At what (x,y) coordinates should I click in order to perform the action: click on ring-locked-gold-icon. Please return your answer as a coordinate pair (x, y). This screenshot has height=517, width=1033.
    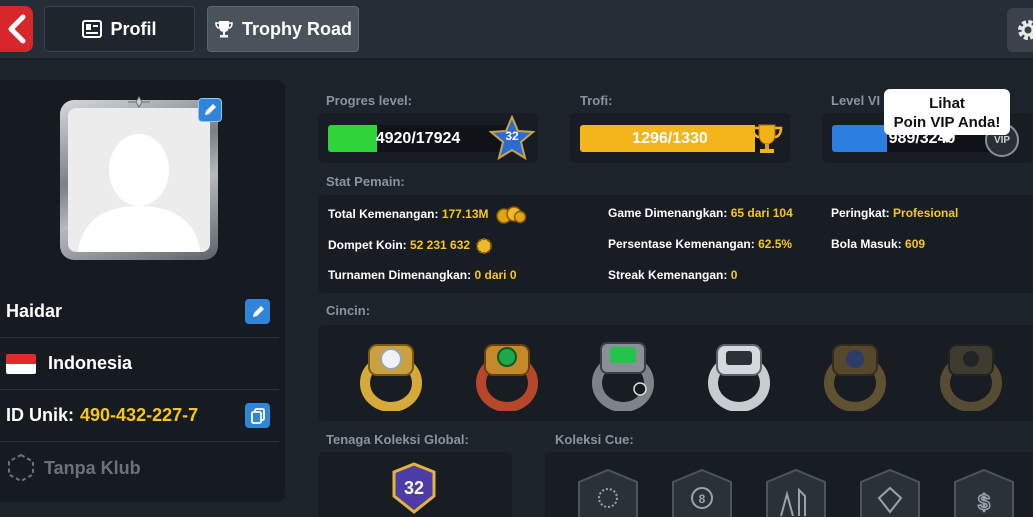
    Looking at the image, I should click on (855, 373).